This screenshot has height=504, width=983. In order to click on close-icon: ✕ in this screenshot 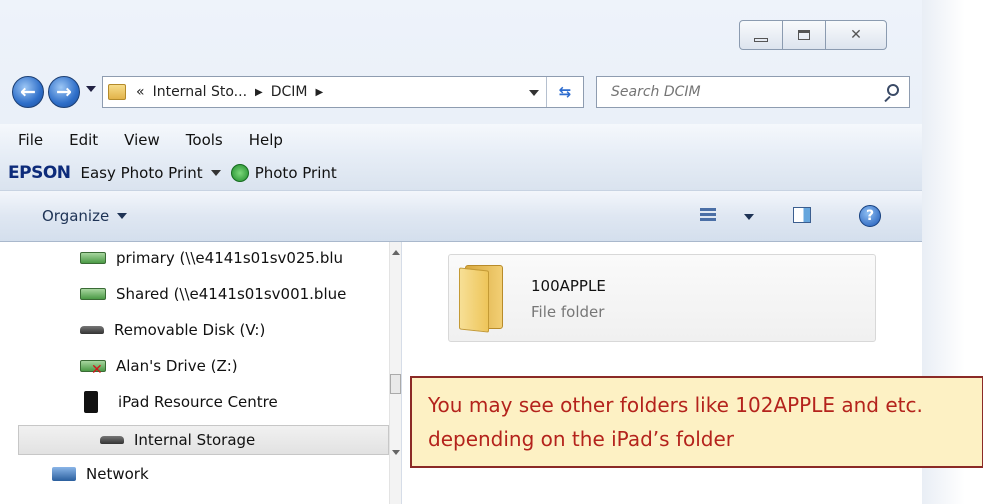, I will do `click(856, 35)`.